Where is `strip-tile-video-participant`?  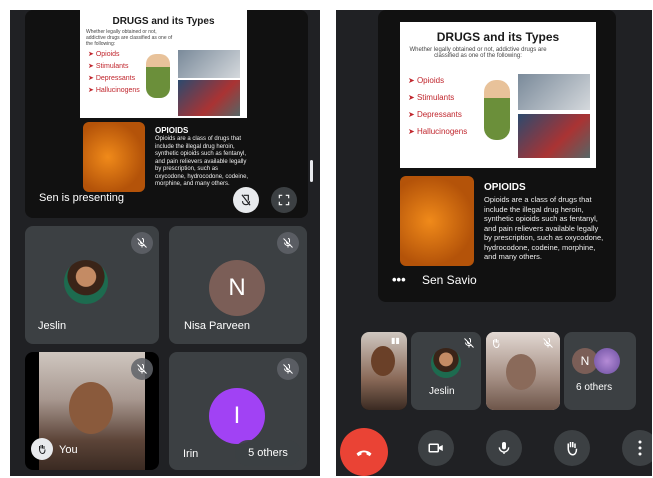
strip-tile-video-participant is located at coordinates (523, 371).